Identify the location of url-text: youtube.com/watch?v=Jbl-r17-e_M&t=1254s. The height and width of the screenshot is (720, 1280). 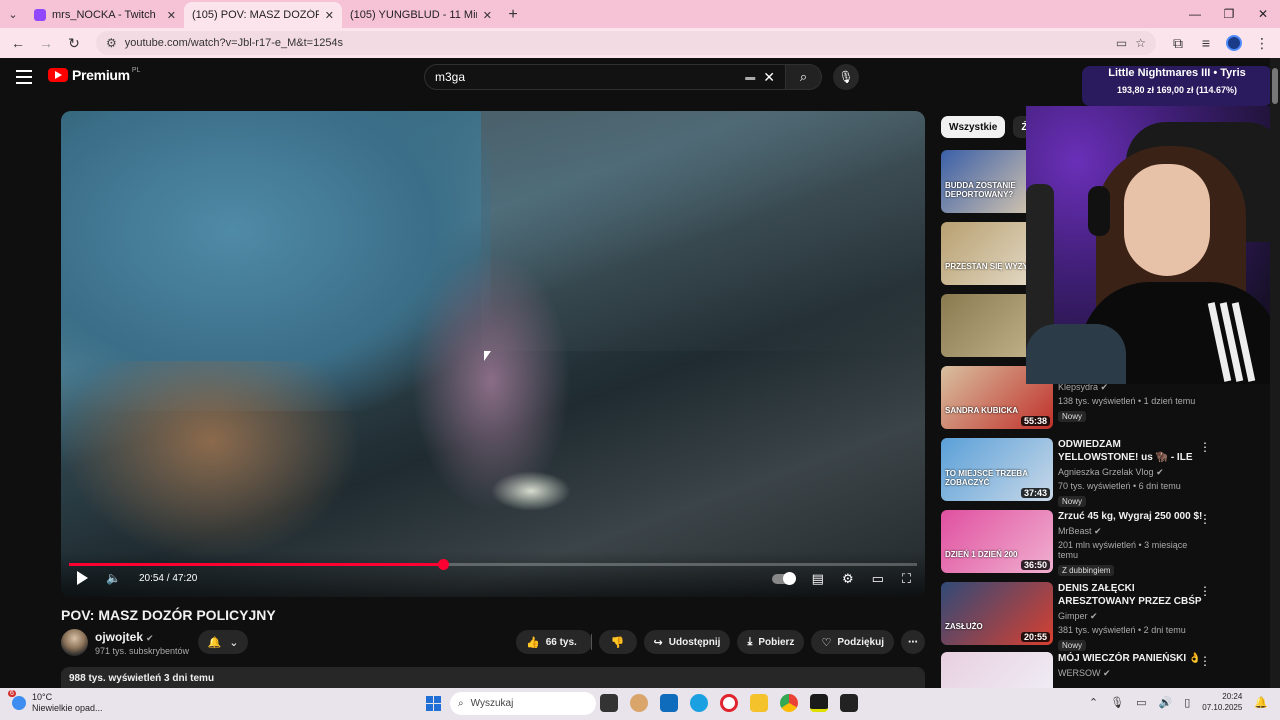
(616, 43).